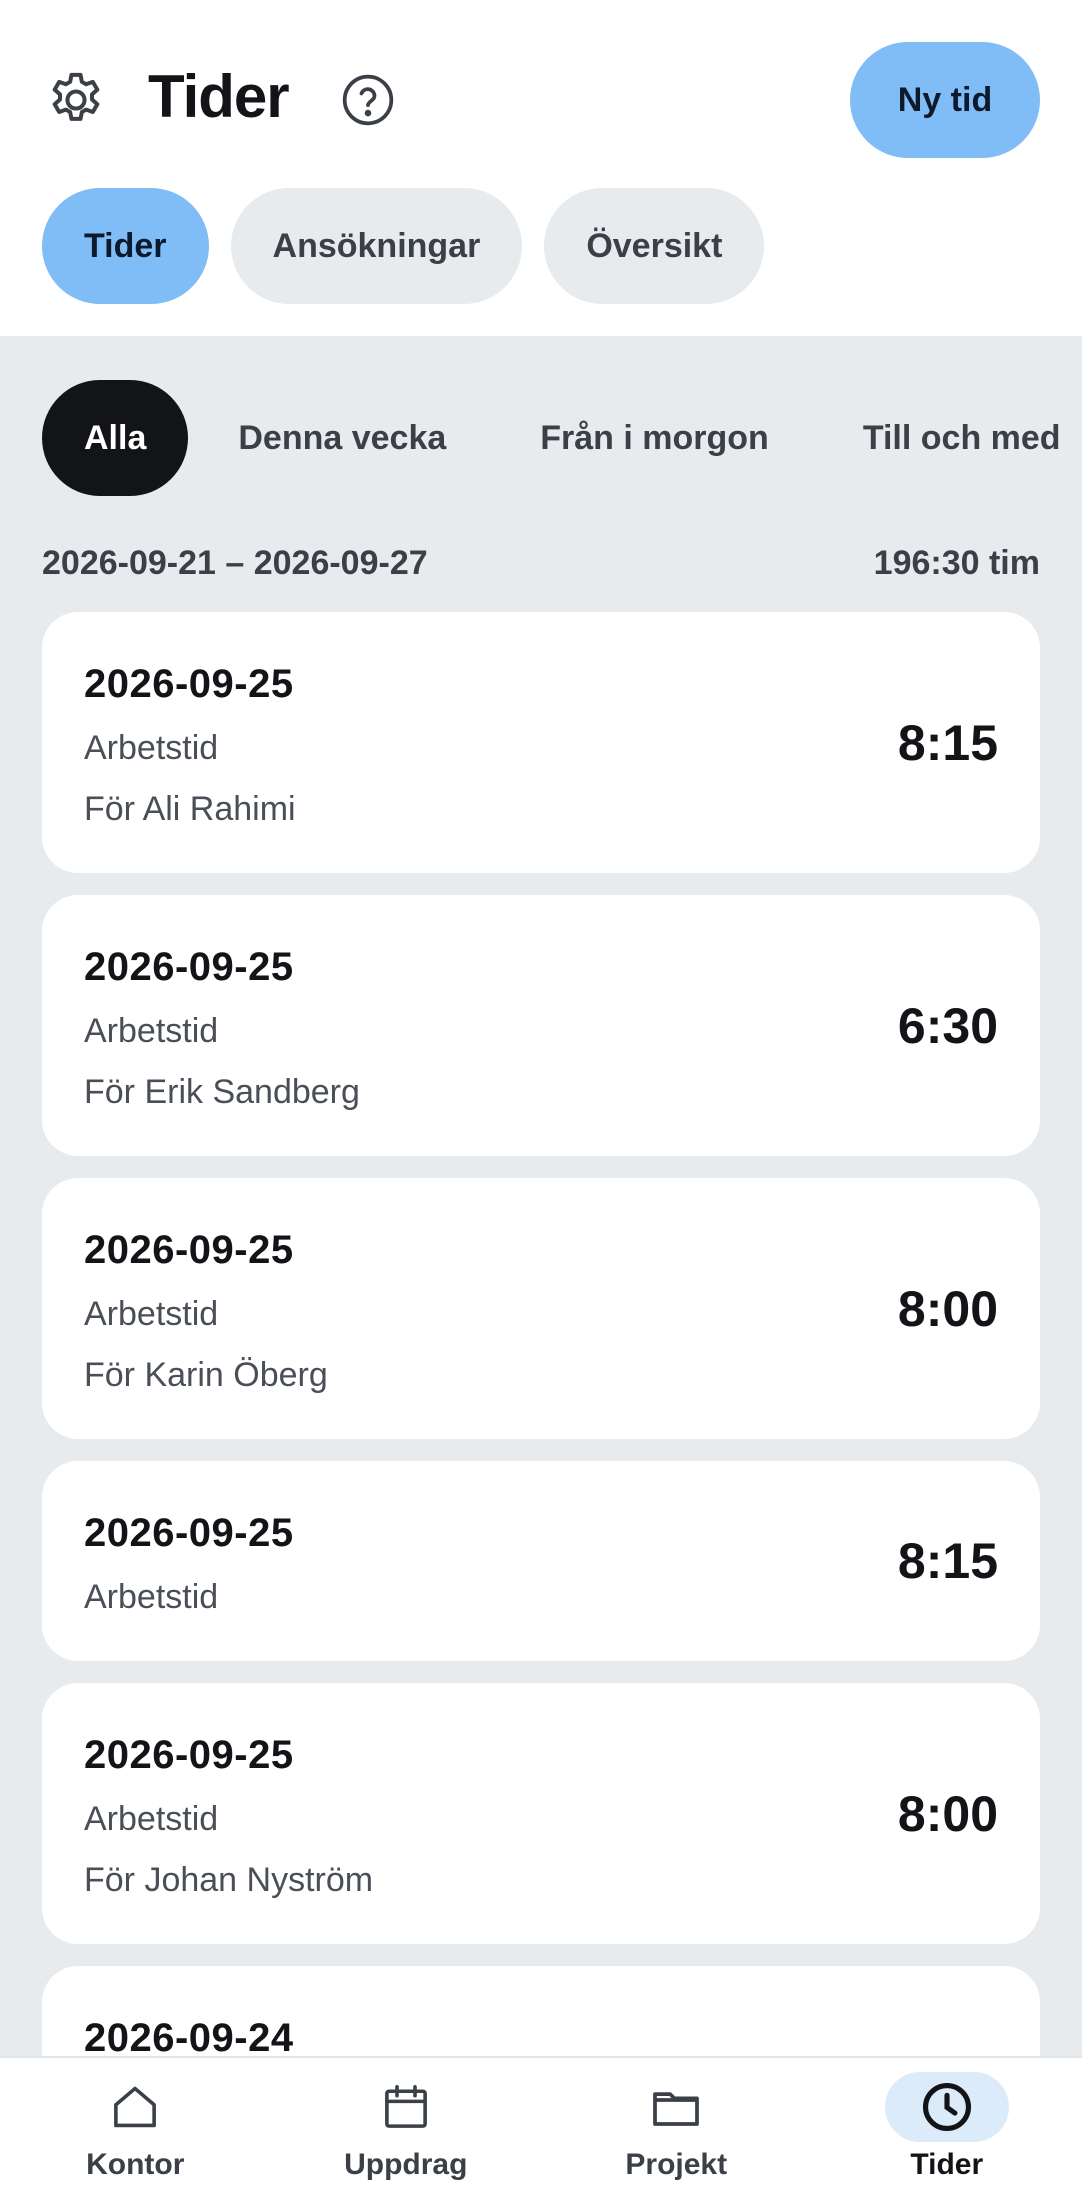 The image size is (1082, 2202). What do you see at coordinates (376, 246) in the screenshot?
I see `tab-ansokningar: Ansökningar` at bounding box center [376, 246].